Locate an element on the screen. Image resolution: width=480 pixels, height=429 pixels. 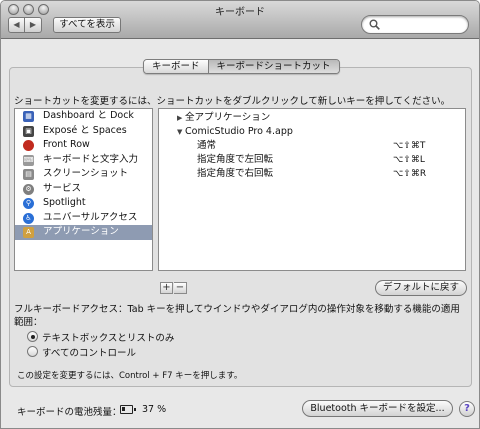
spotlight-icon: ⚲ is located at coordinates (28, 203).